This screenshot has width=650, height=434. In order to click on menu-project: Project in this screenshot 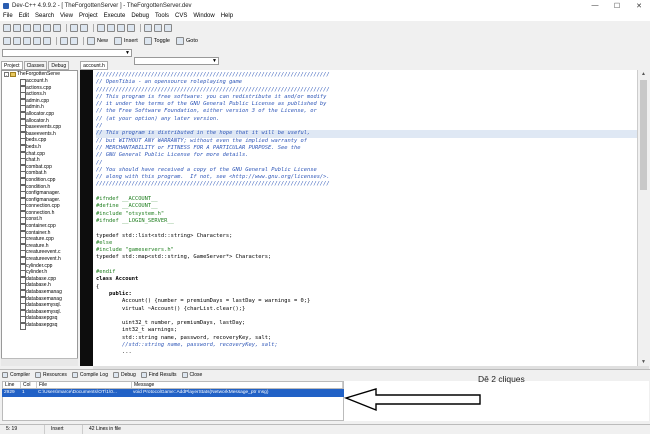, I will do `click(88, 16)`.